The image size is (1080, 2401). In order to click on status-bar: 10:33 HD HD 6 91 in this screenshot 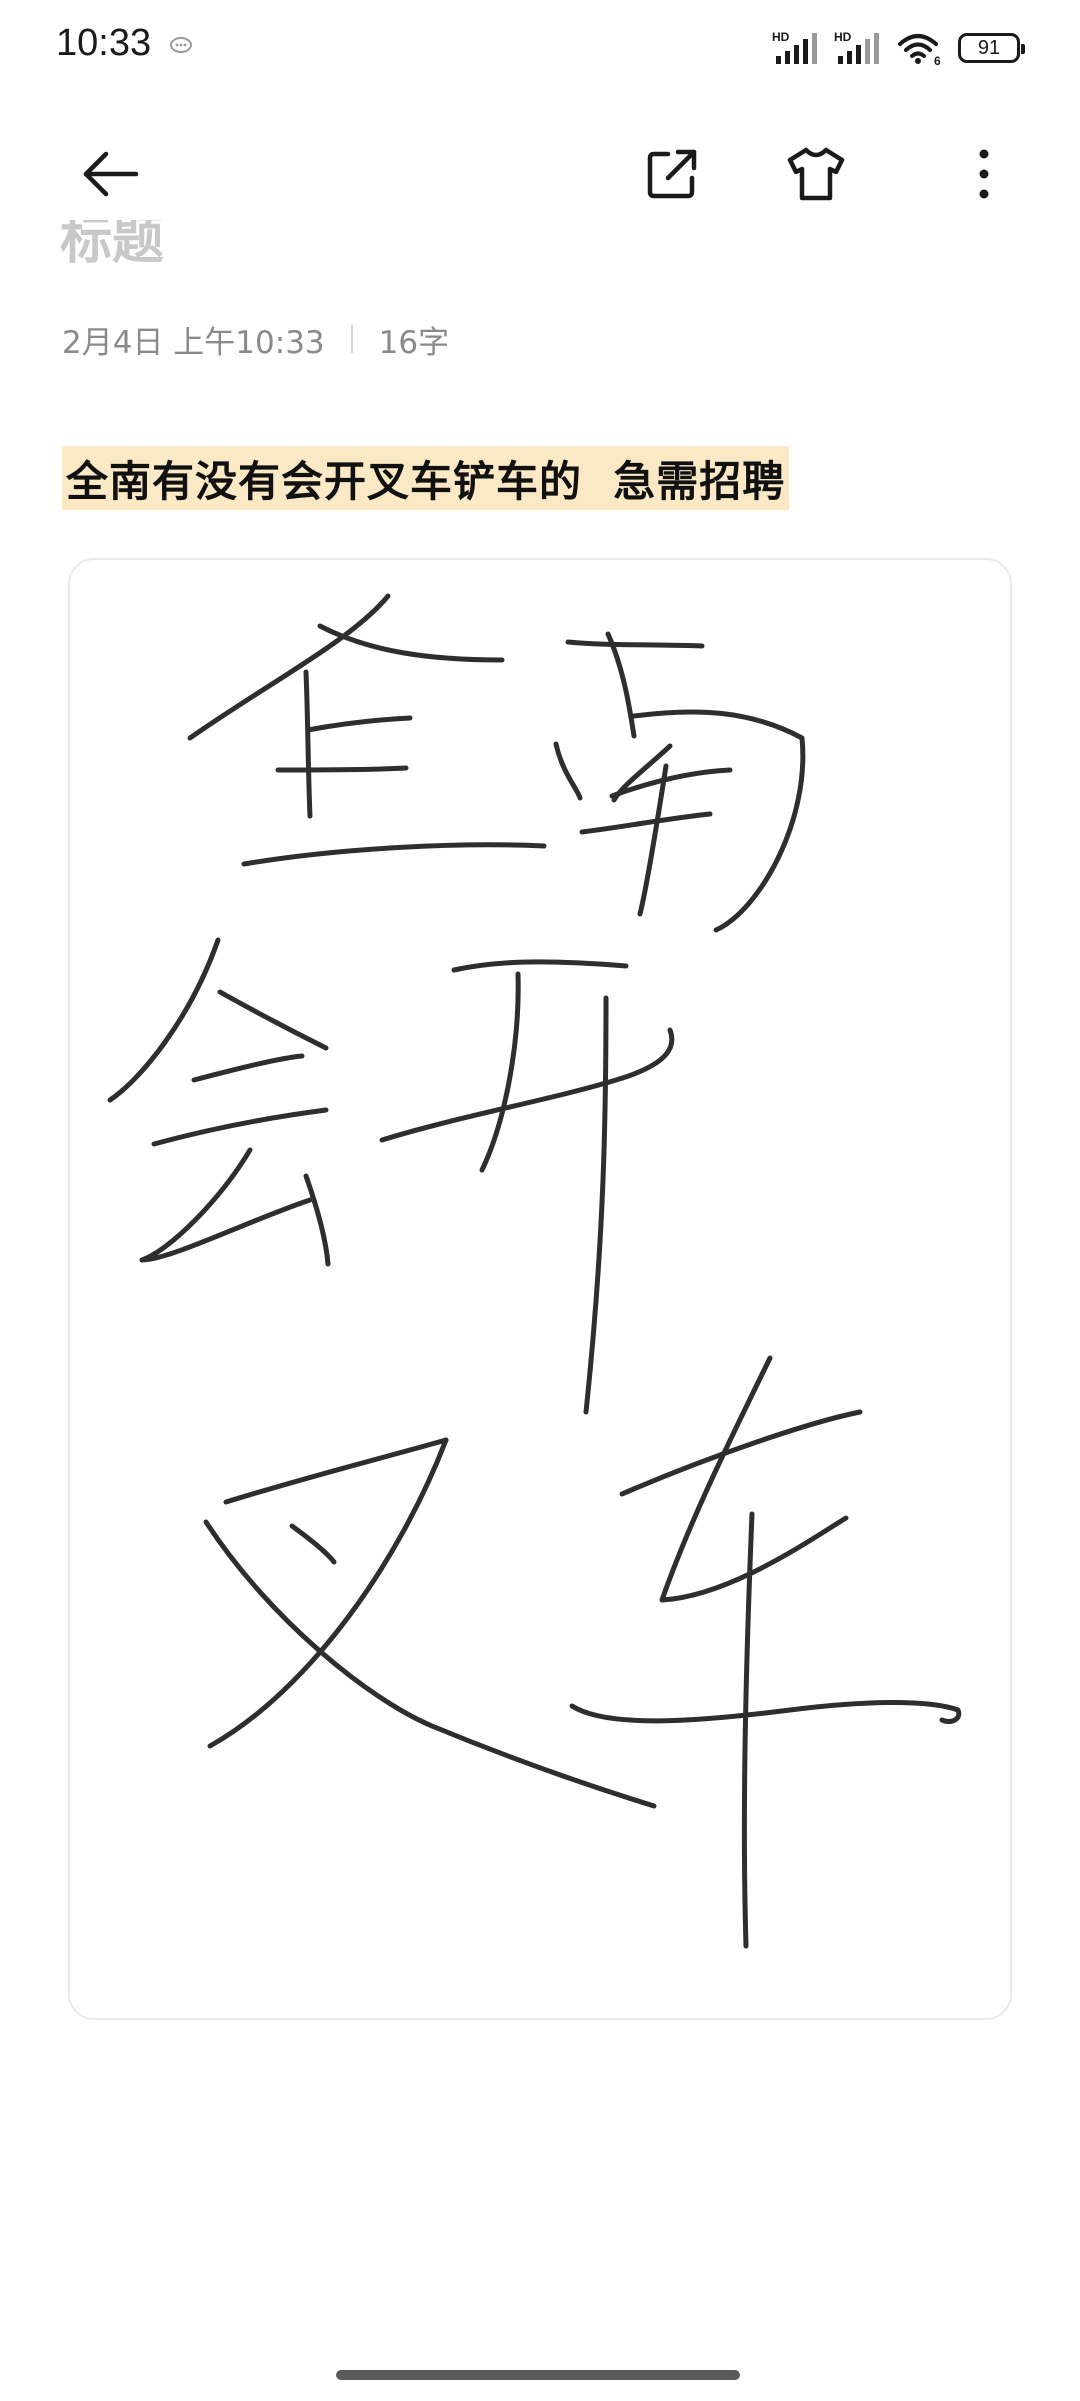, I will do `click(540, 50)`.